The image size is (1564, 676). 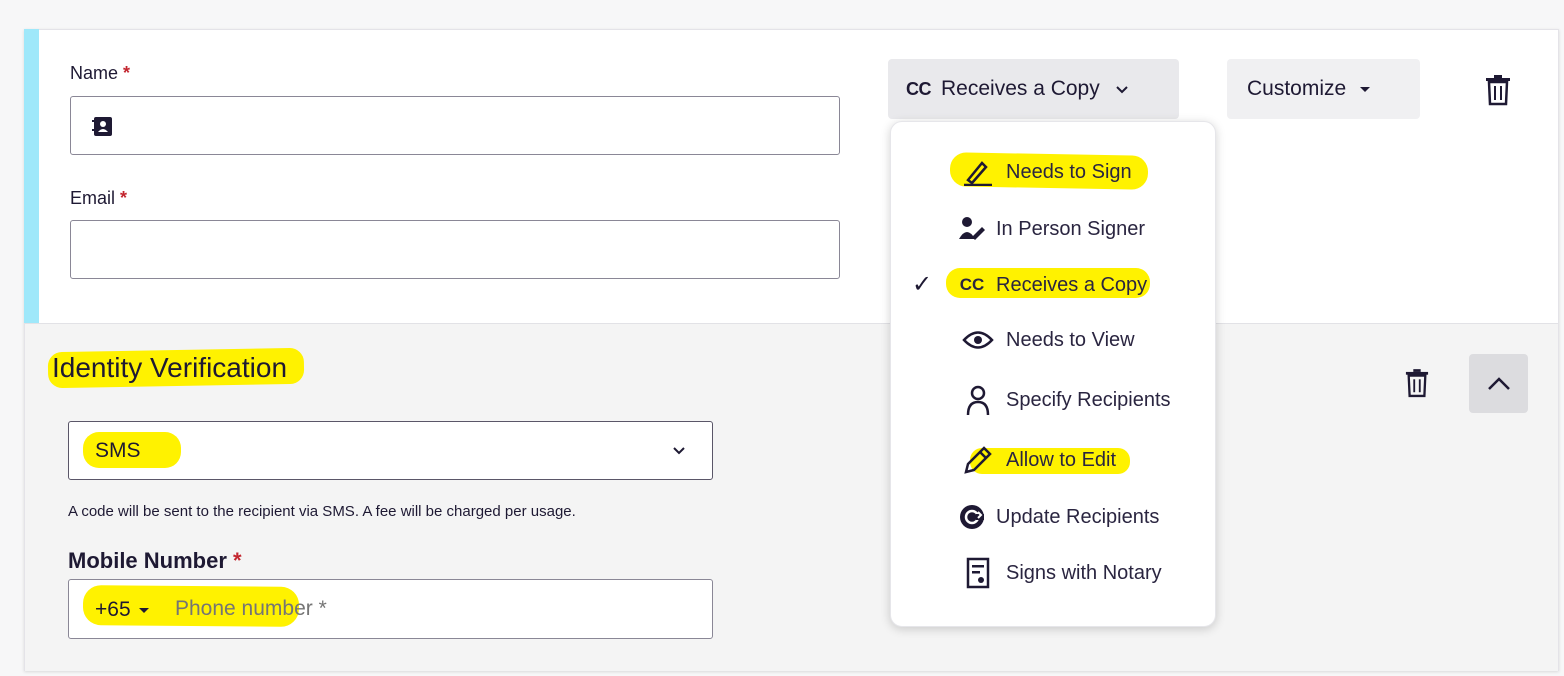 I want to click on mobile-number-field: +65, so click(x=390, y=609).